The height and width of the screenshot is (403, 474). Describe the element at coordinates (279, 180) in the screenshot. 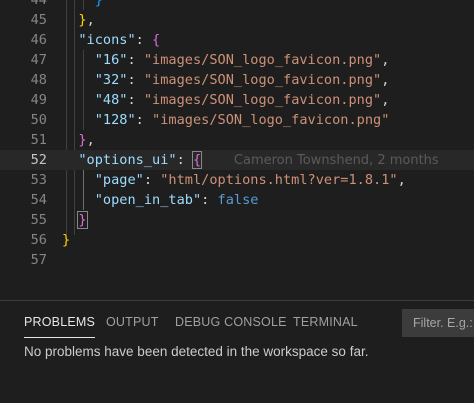

I see `code-token: "html/options.html?ver=1.8.1"` at that location.